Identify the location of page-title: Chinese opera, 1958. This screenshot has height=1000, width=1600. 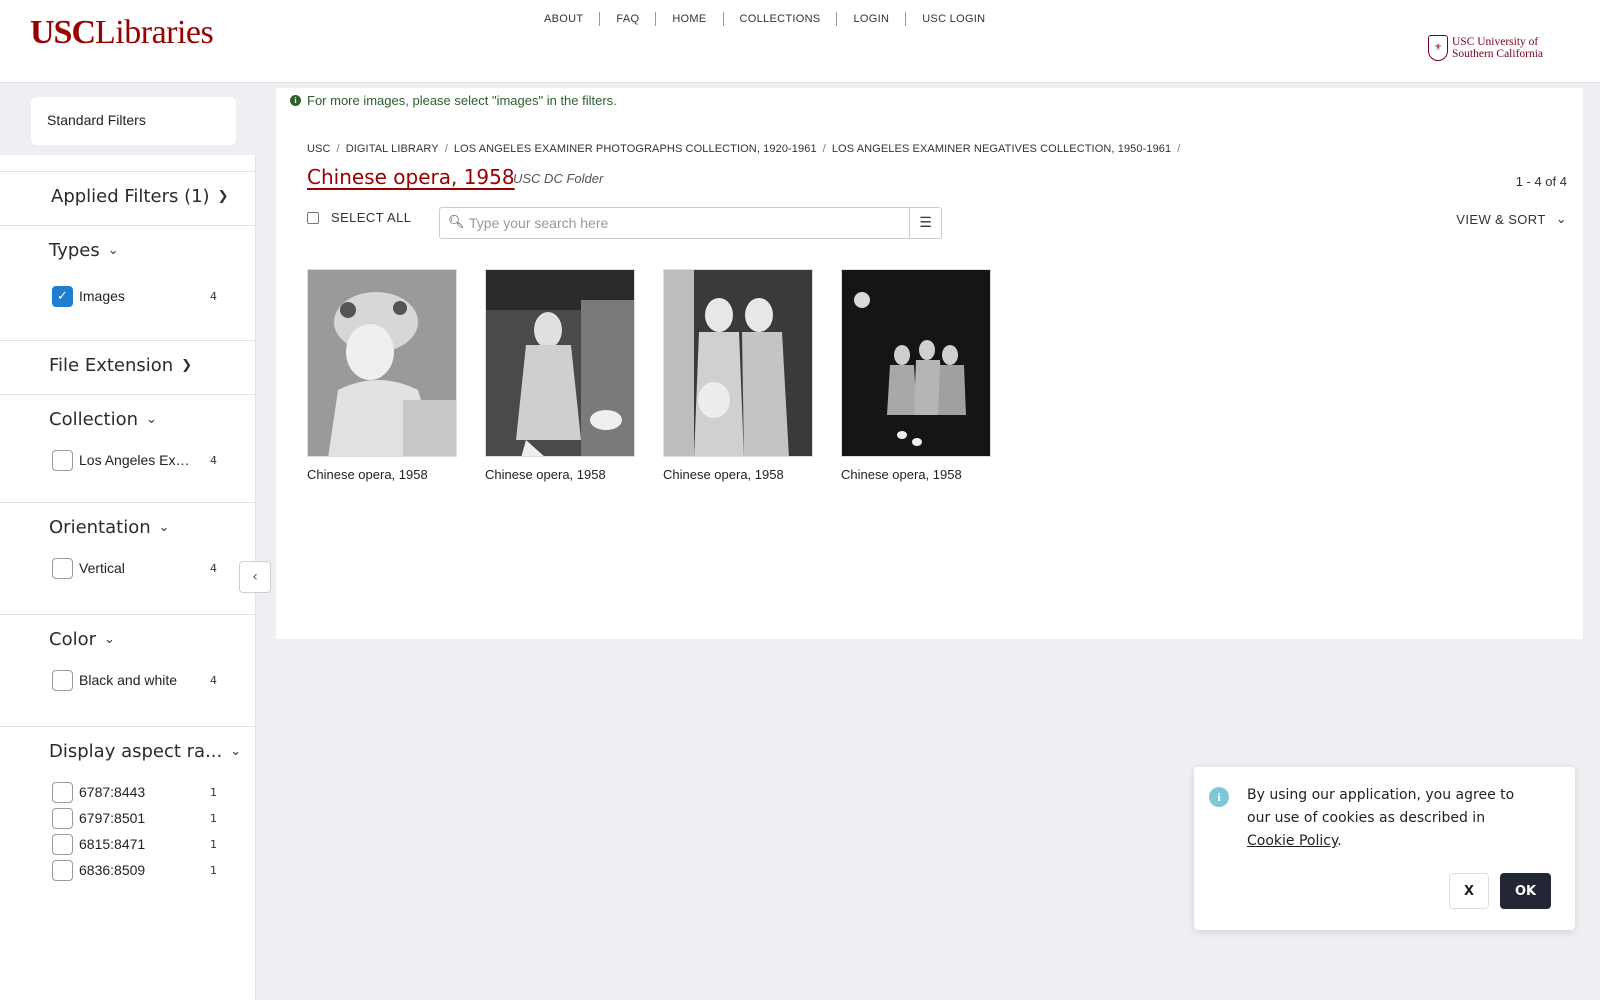
(411, 177).